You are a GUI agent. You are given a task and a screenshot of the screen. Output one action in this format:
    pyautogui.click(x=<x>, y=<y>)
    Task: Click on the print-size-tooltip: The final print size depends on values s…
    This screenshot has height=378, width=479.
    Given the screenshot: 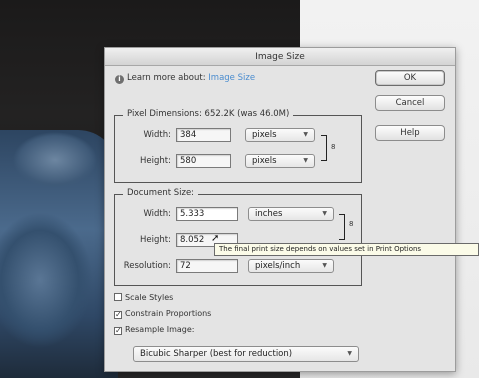 What is the action you would take?
    pyautogui.click(x=346, y=249)
    